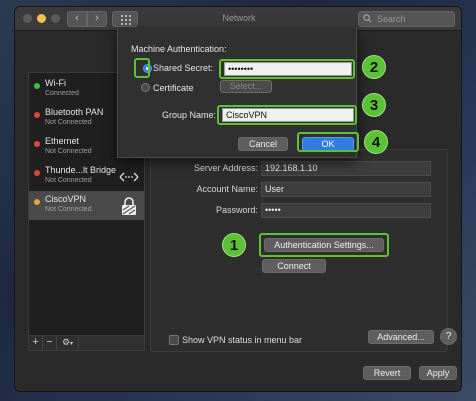 The image size is (476, 401). Describe the element at coordinates (376, 142) in the screenshot. I see `step-badge-4: 4` at that location.